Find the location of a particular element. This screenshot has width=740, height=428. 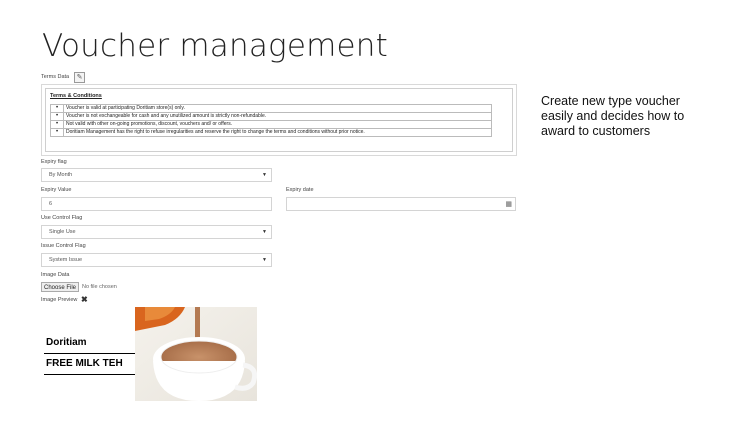

edit-icon: ✎ is located at coordinates (79, 77).